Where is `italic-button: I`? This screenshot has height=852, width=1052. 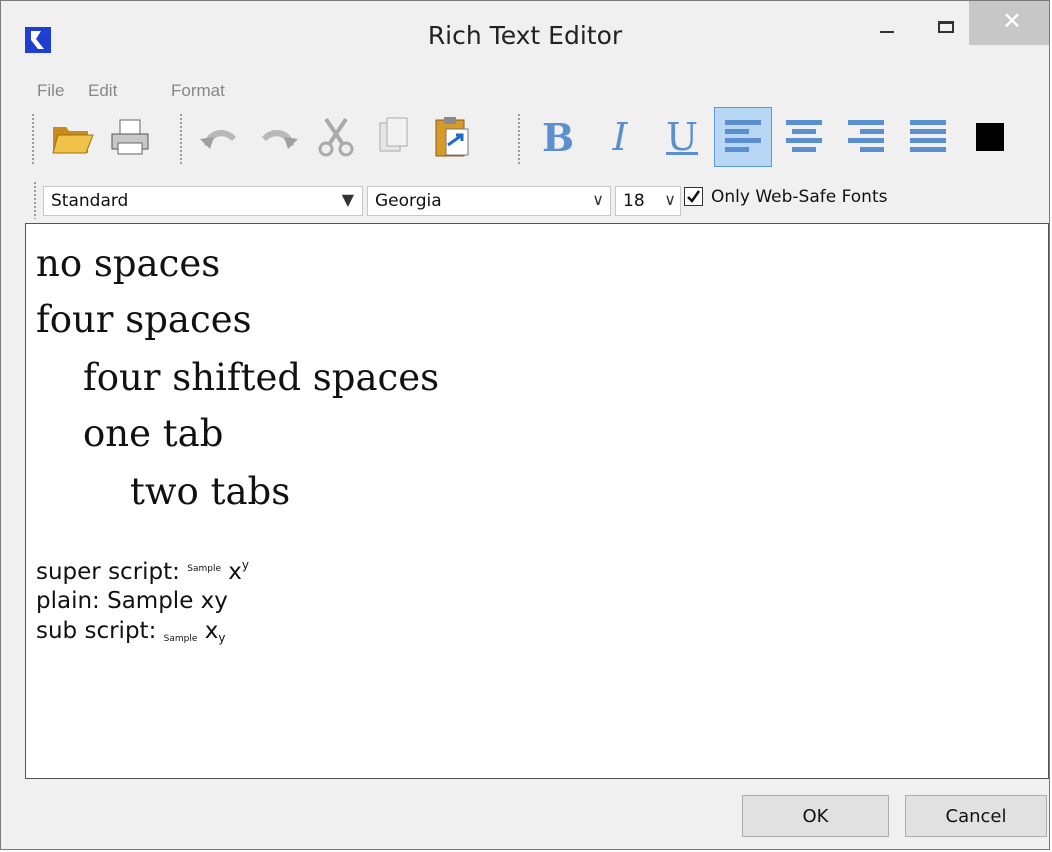 italic-button: I is located at coordinates (620, 137).